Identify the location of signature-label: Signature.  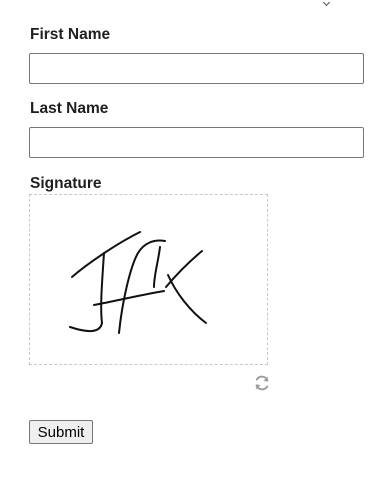
(66, 183).